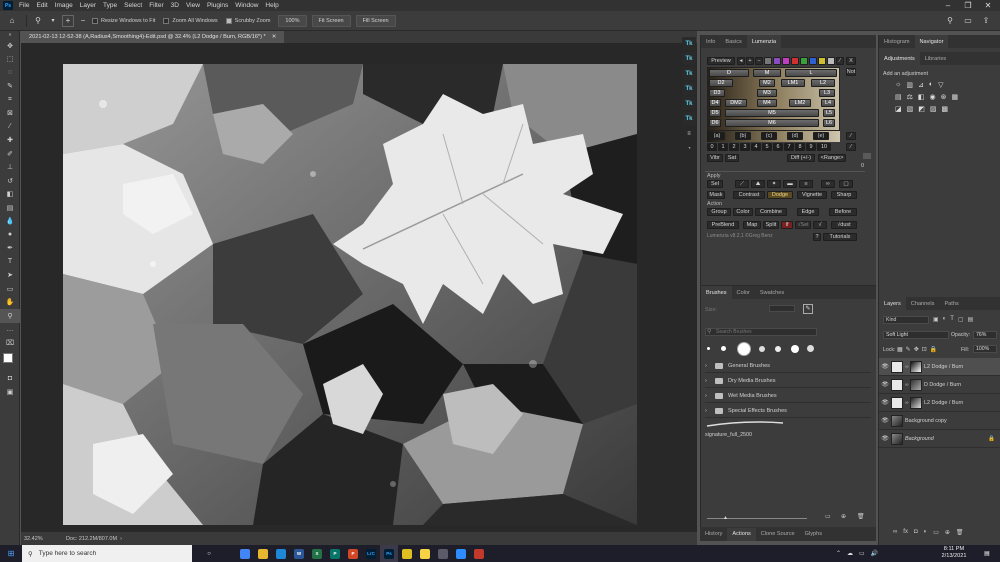 This screenshot has height=562, width=1000. I want to click on brush-tip-selected, so click(744, 349).